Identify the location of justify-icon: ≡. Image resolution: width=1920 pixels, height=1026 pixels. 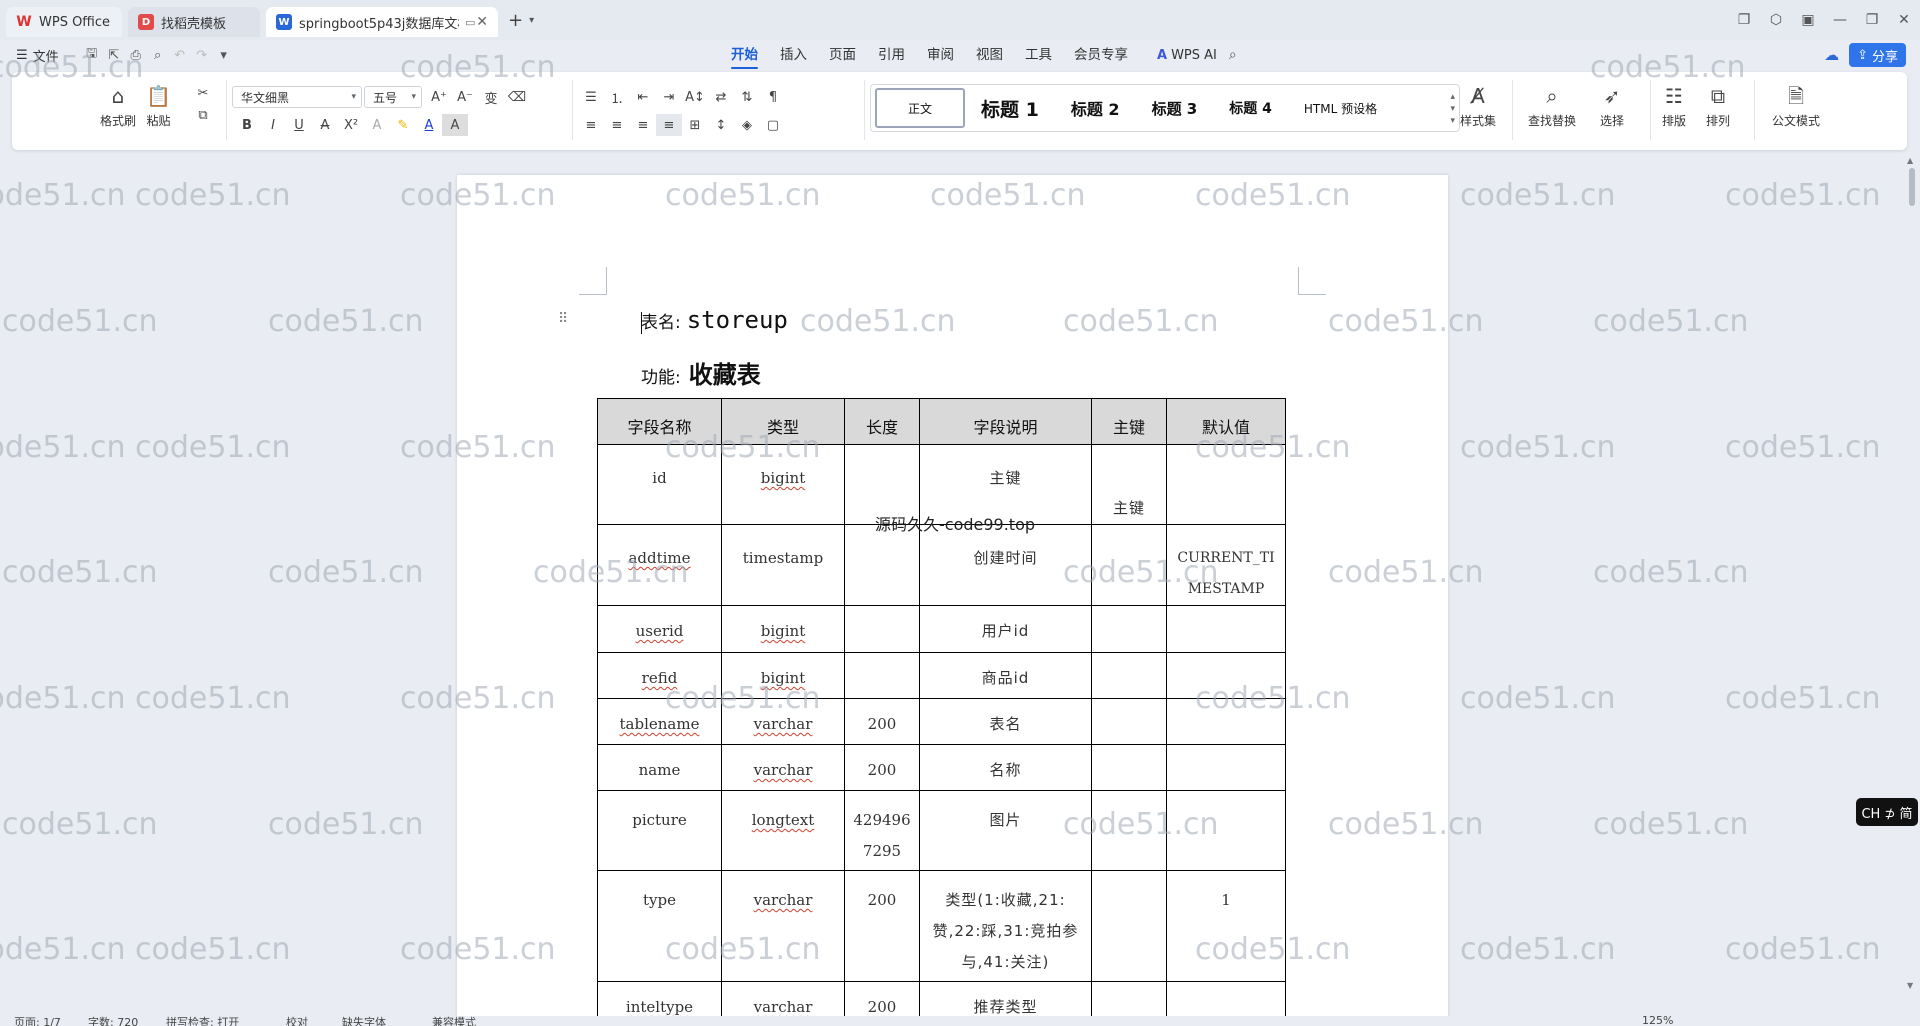
(669, 125).